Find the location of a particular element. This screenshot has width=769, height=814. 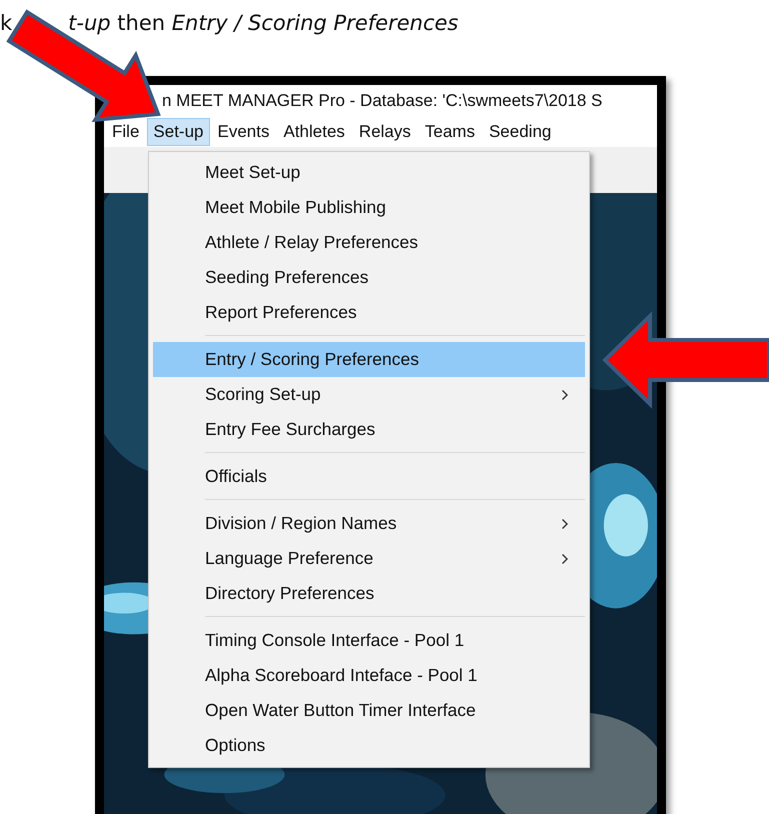

menu-item: Division / Region Names is located at coordinates (369, 523).